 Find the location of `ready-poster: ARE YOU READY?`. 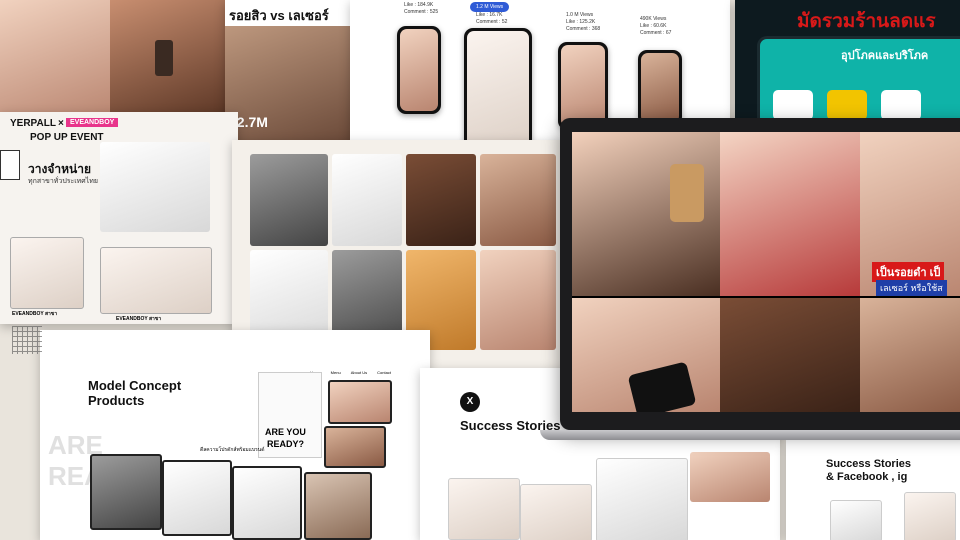

ready-poster: ARE YOU READY? is located at coordinates (290, 415).